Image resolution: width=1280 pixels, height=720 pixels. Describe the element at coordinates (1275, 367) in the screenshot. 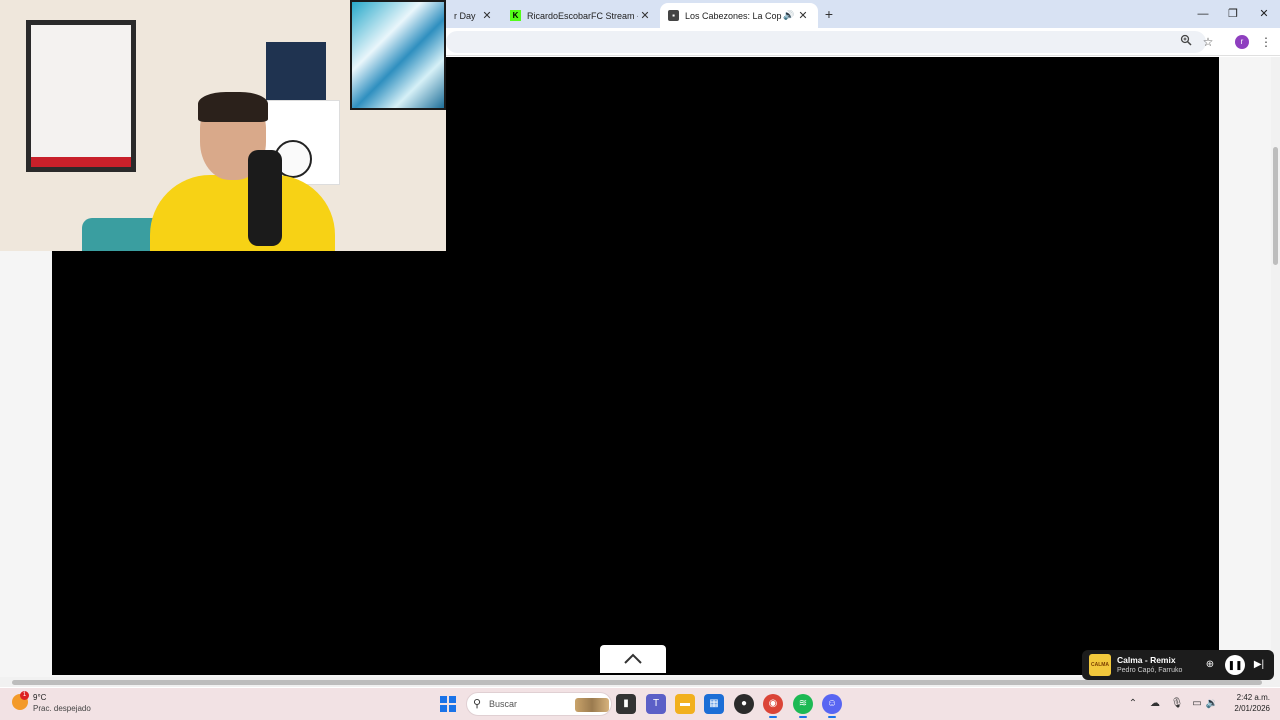

I see `vertical-scrollbar` at that location.